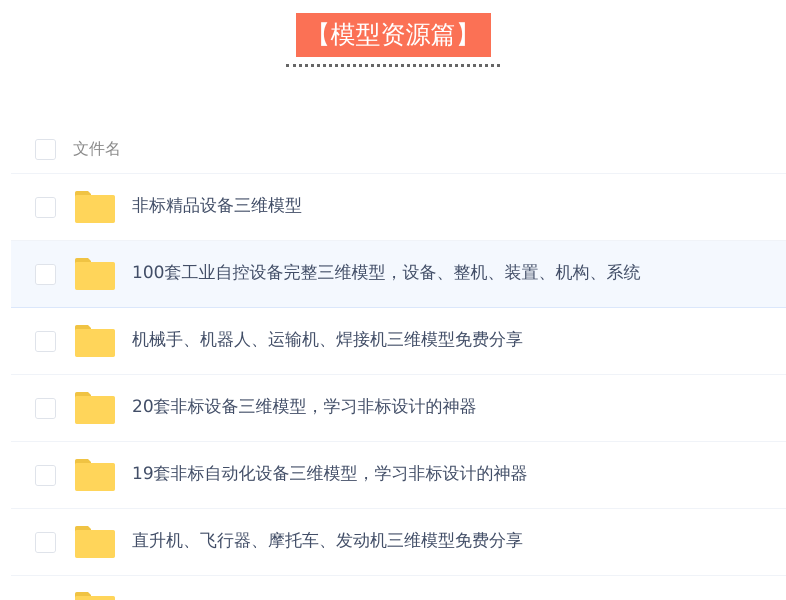 The image size is (786, 600). Describe the element at coordinates (386, 274) in the screenshot. I see `folder-name: 100套工业自控设备完整三维模型，设备、整机、装置、机构、系统` at that location.